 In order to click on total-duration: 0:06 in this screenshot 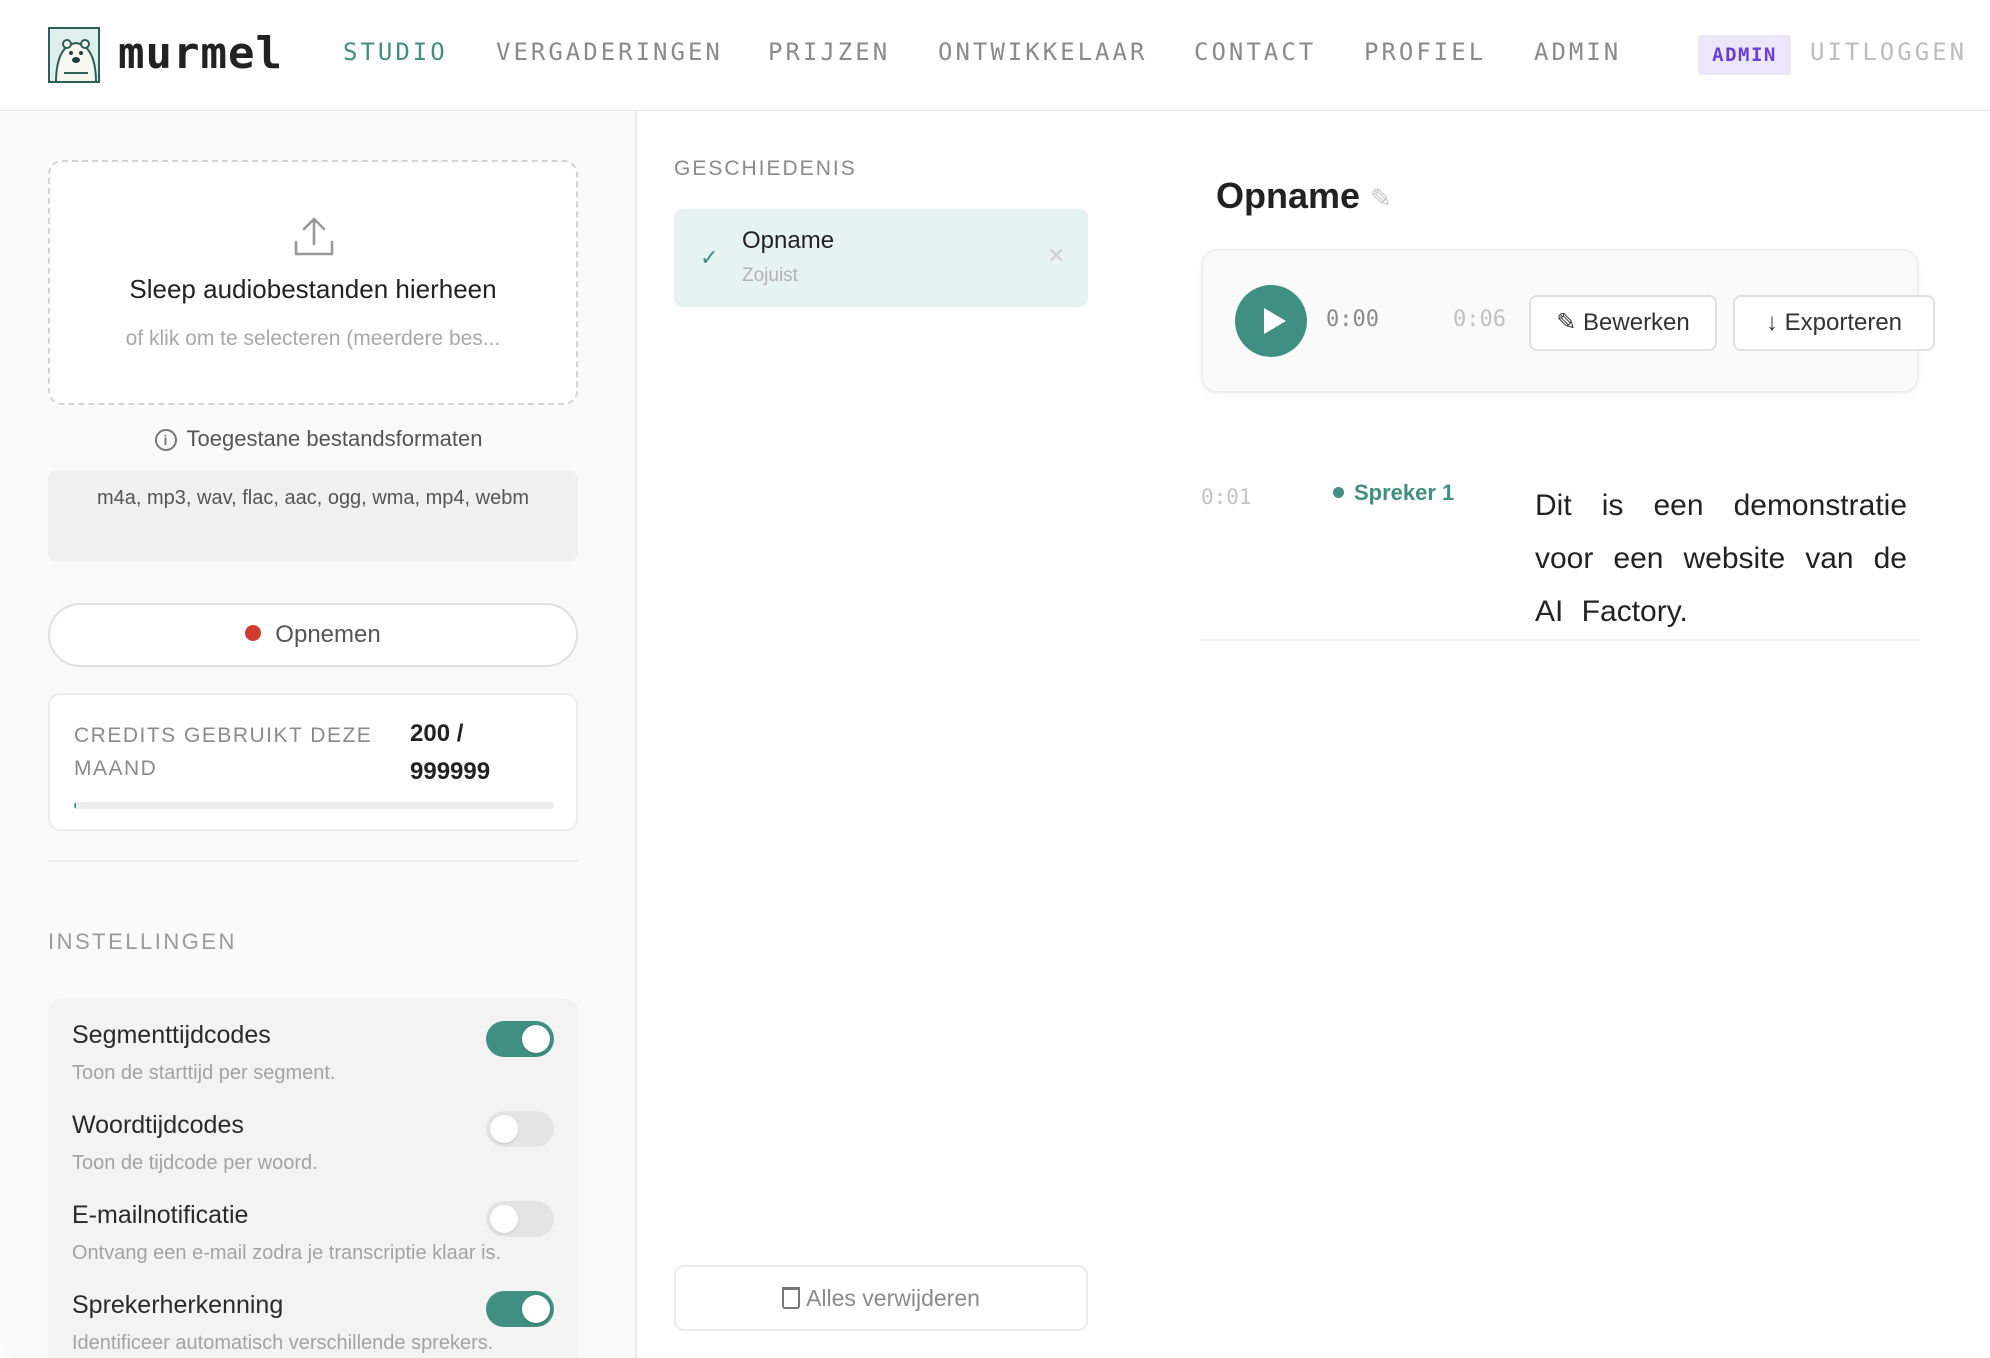, I will do `click(1479, 319)`.